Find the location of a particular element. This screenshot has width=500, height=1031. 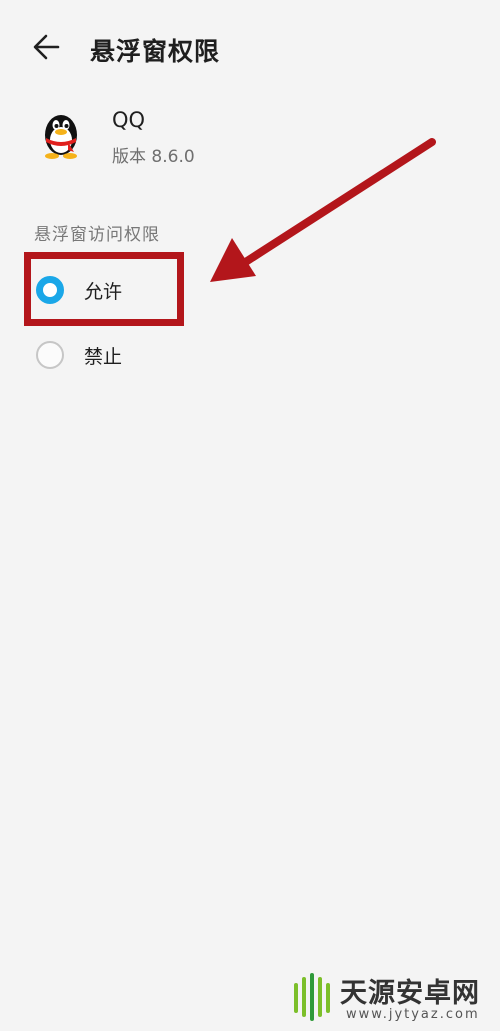

app-info: QQ 版本 8.6.0 is located at coordinates (250, 140).